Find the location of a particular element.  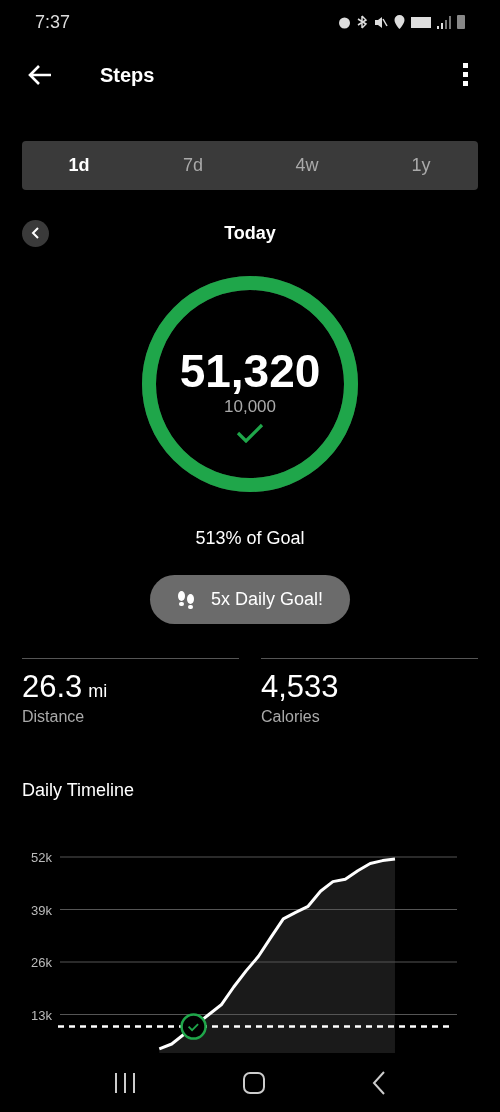

goal-reached-icon is located at coordinates (193, 1026).